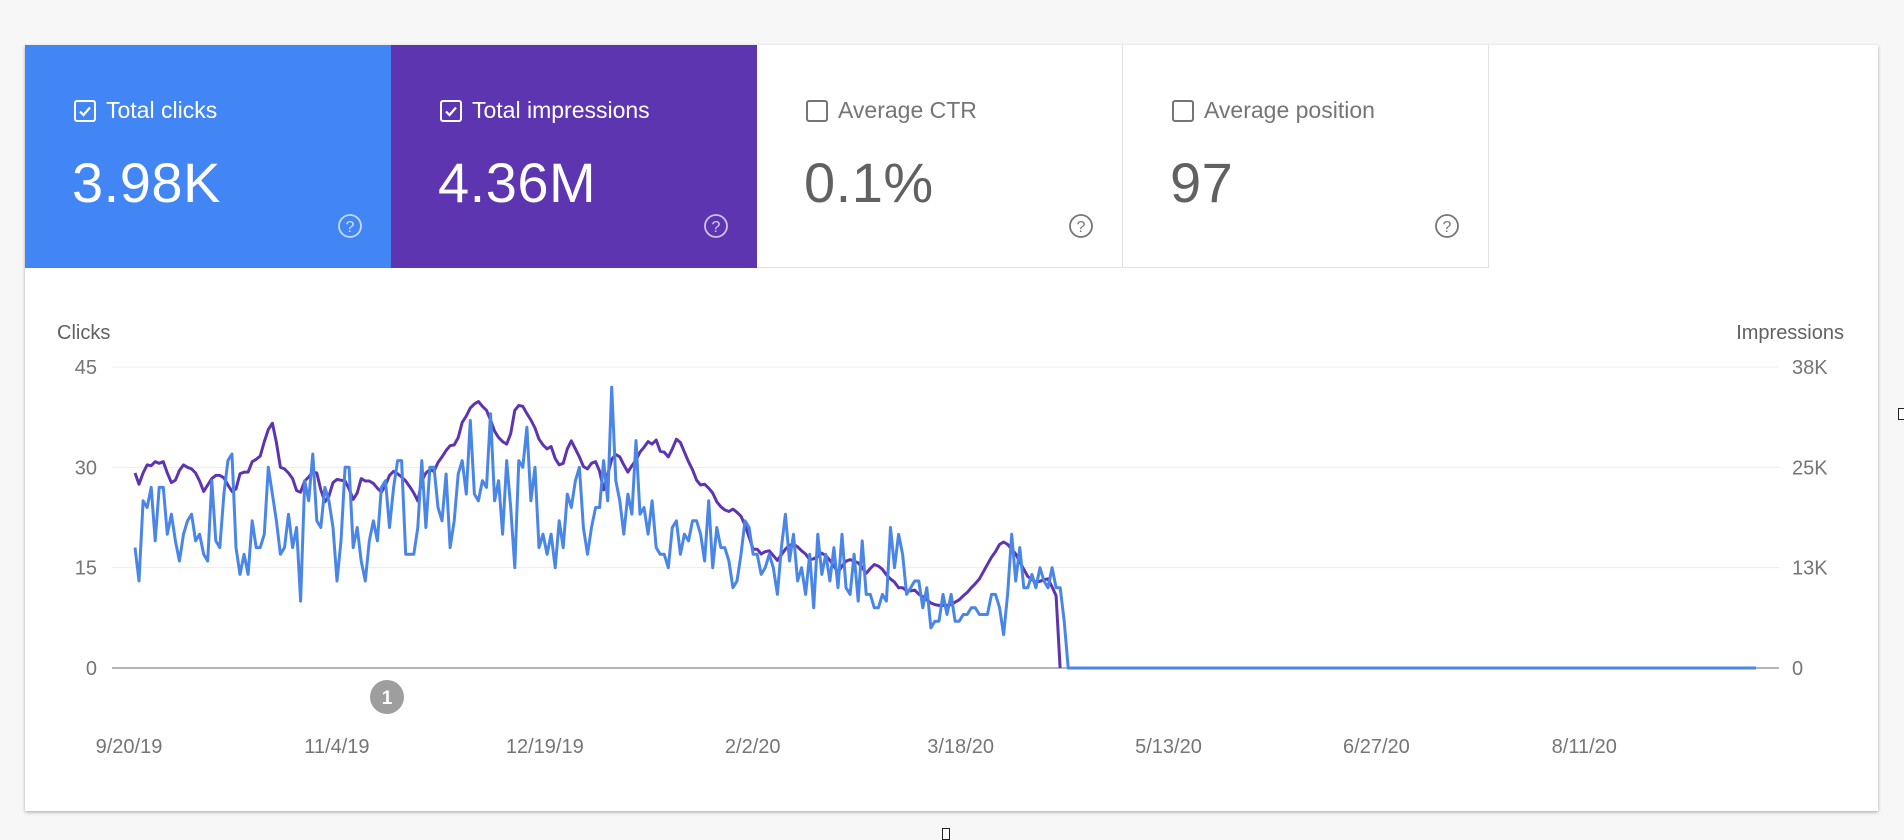  Describe the element at coordinates (1289, 110) in the screenshot. I see `metric-label: Average position` at that location.